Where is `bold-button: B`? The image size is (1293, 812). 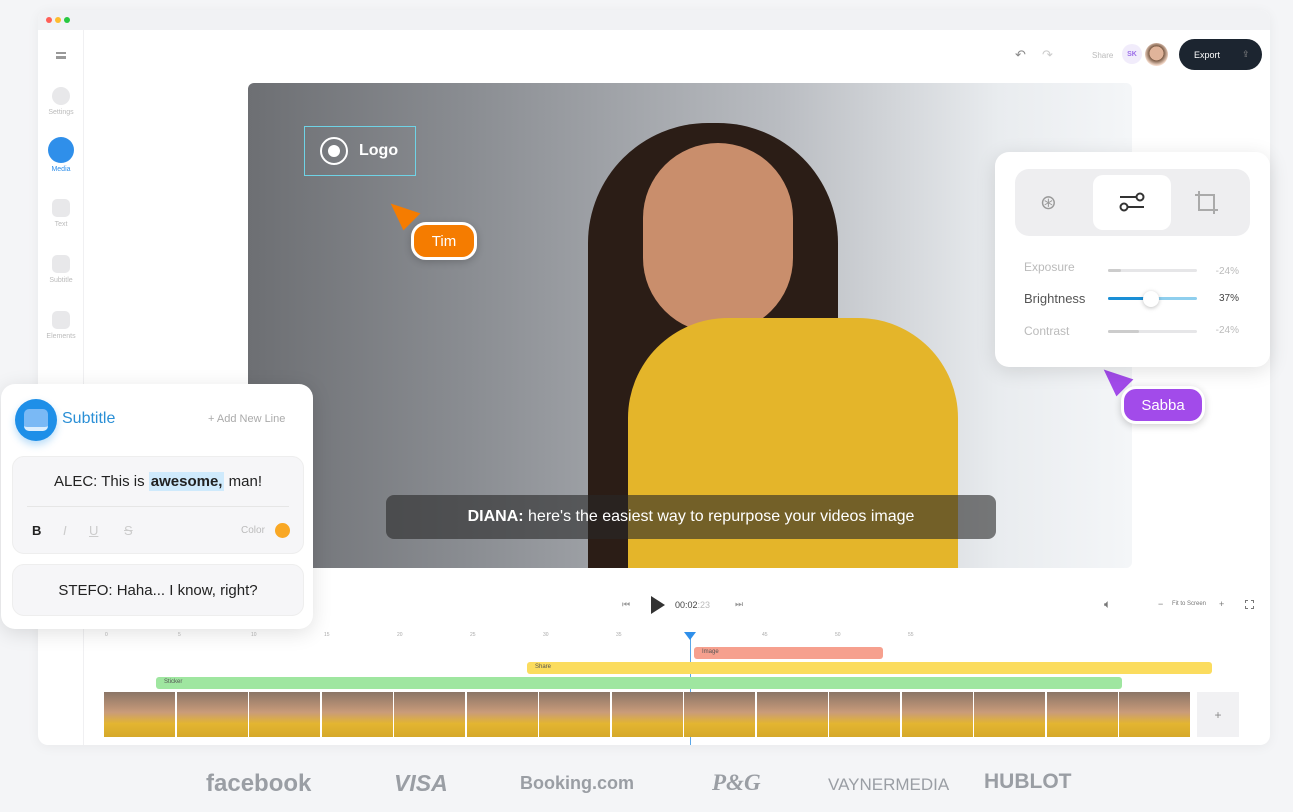
bold-button: B is located at coordinates (36, 530).